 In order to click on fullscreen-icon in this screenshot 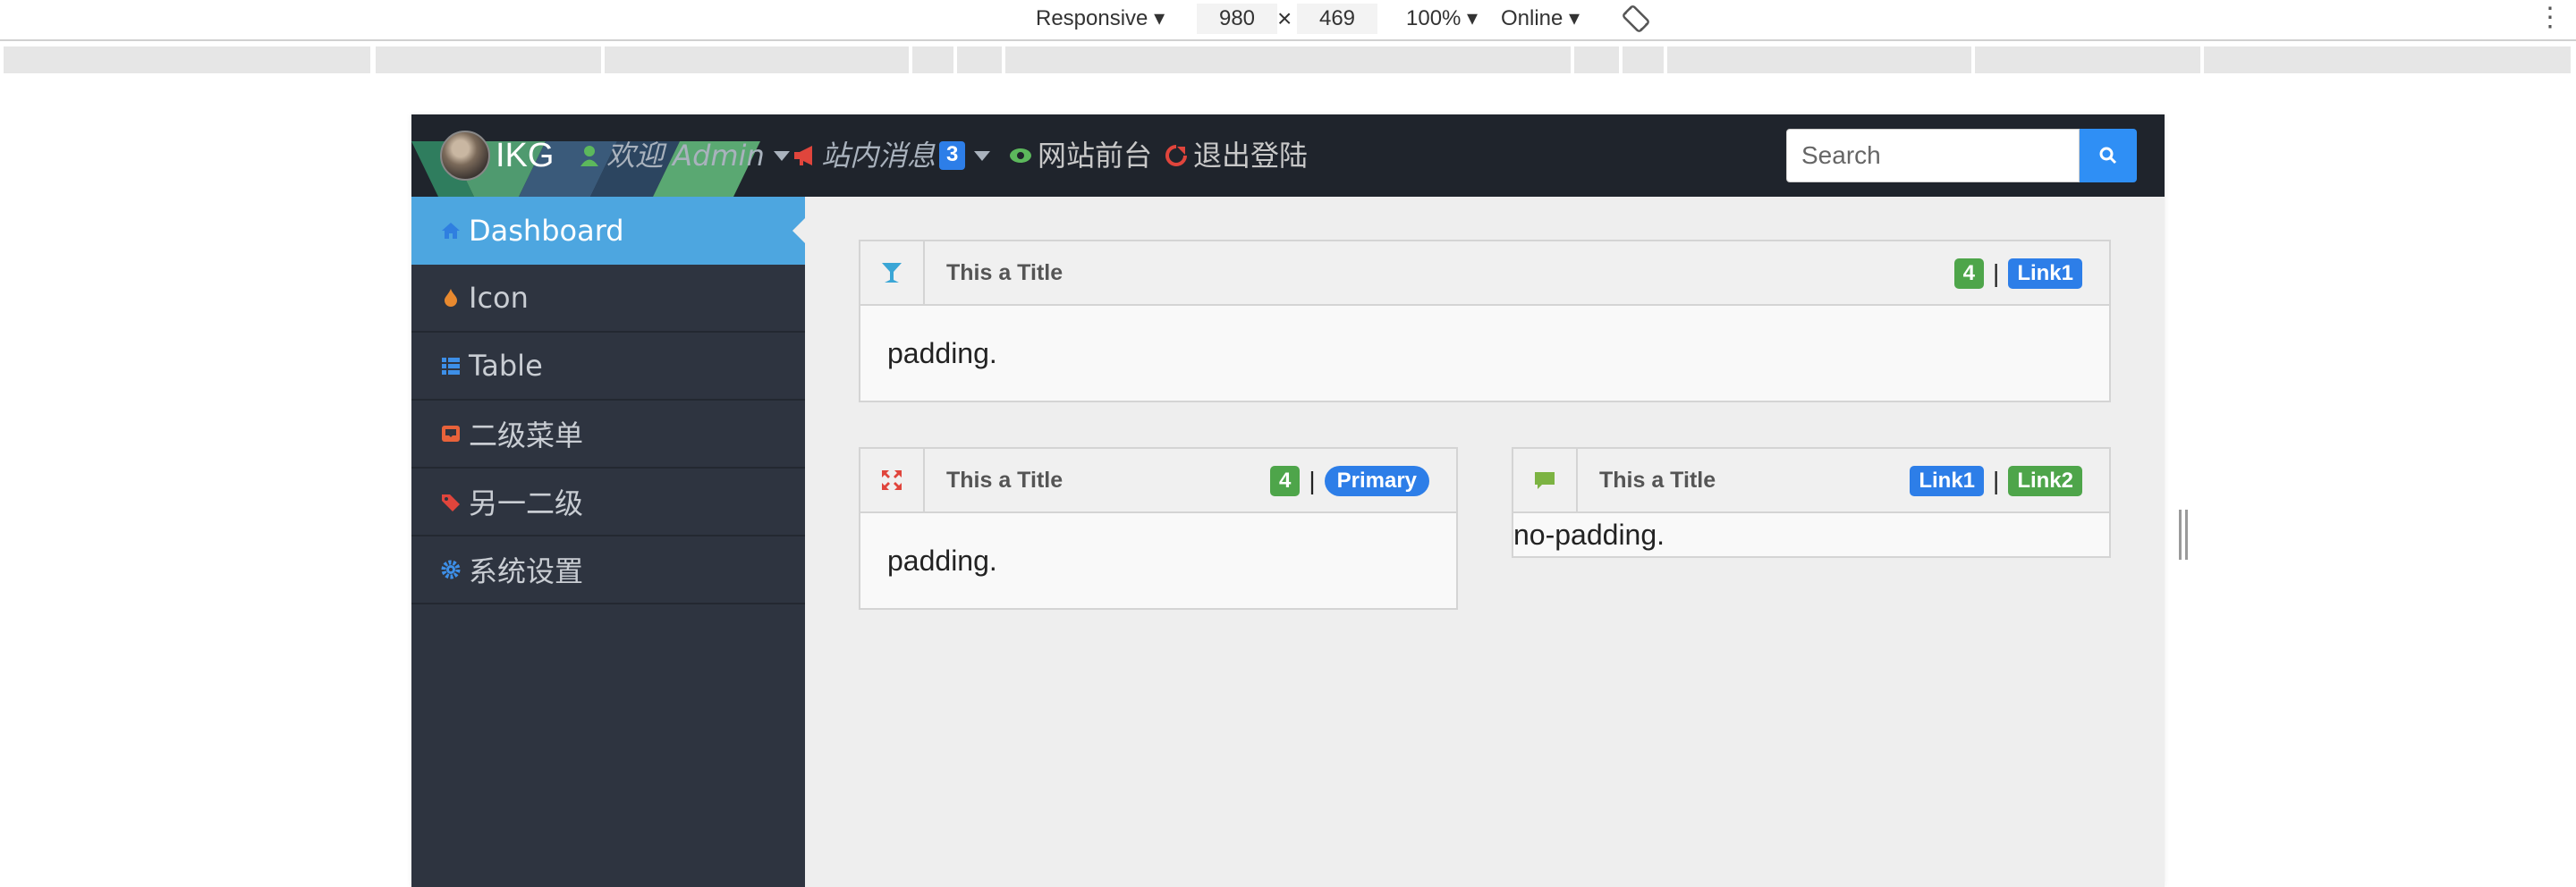, I will do `click(892, 480)`.